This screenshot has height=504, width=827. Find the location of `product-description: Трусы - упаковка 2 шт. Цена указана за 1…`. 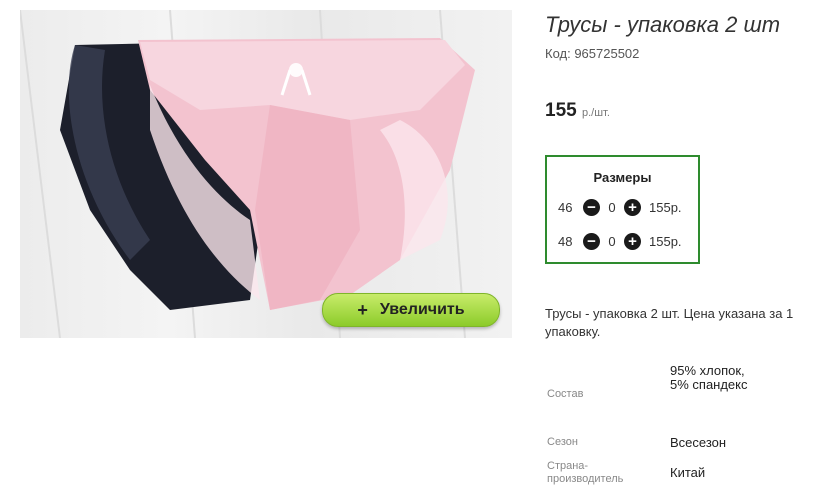

product-description: Трусы - упаковка 2 шт. Цена указана за 1… is located at coordinates (669, 322).